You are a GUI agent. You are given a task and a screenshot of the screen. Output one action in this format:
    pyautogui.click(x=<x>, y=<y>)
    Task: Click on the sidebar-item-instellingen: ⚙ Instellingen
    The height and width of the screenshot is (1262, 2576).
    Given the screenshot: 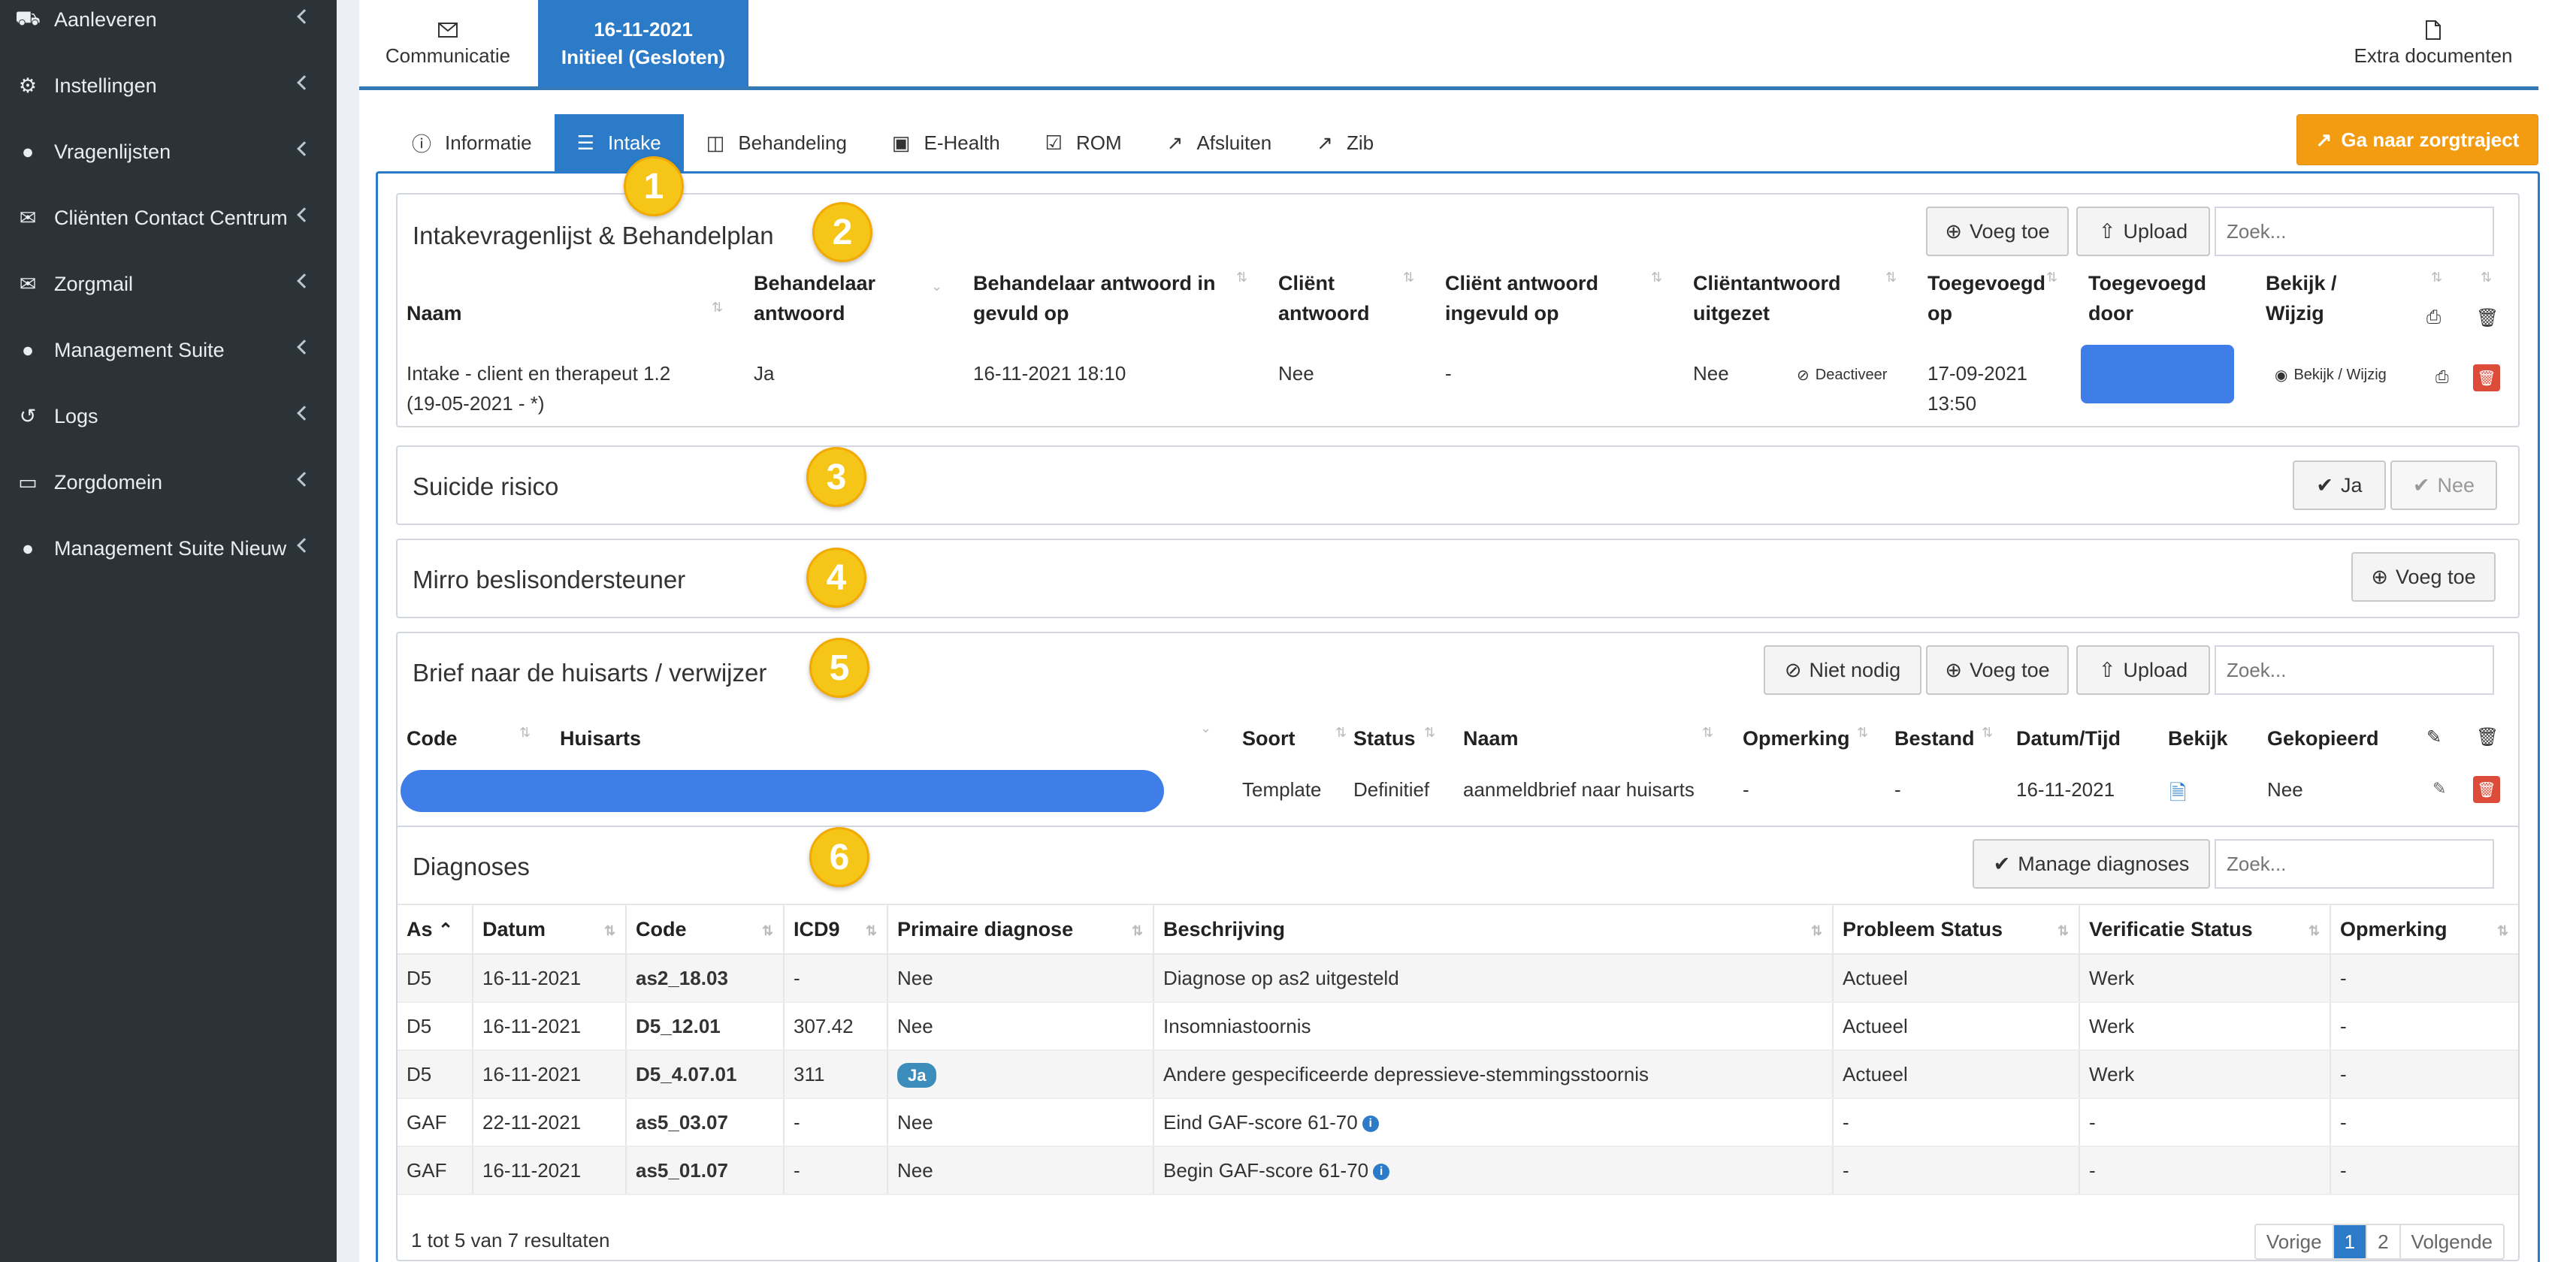 What is the action you would take?
    pyautogui.click(x=169, y=86)
    